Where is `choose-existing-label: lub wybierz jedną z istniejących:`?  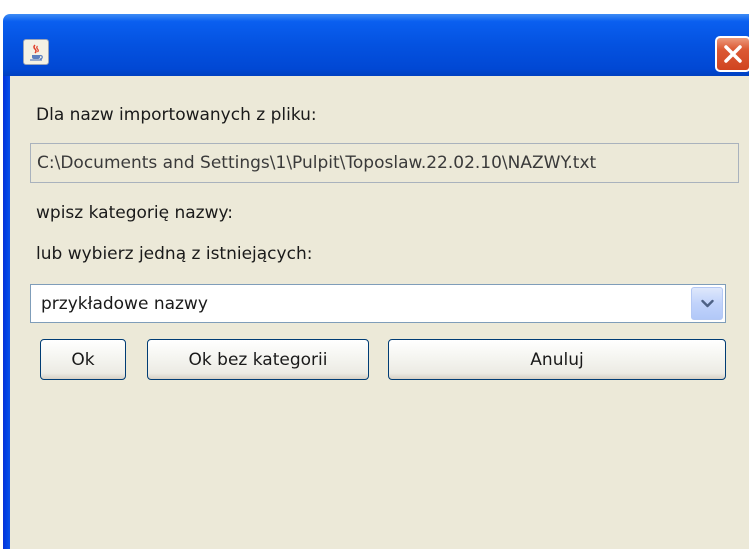
choose-existing-label: lub wybierz jedną z istniejących: is located at coordinates (174, 254).